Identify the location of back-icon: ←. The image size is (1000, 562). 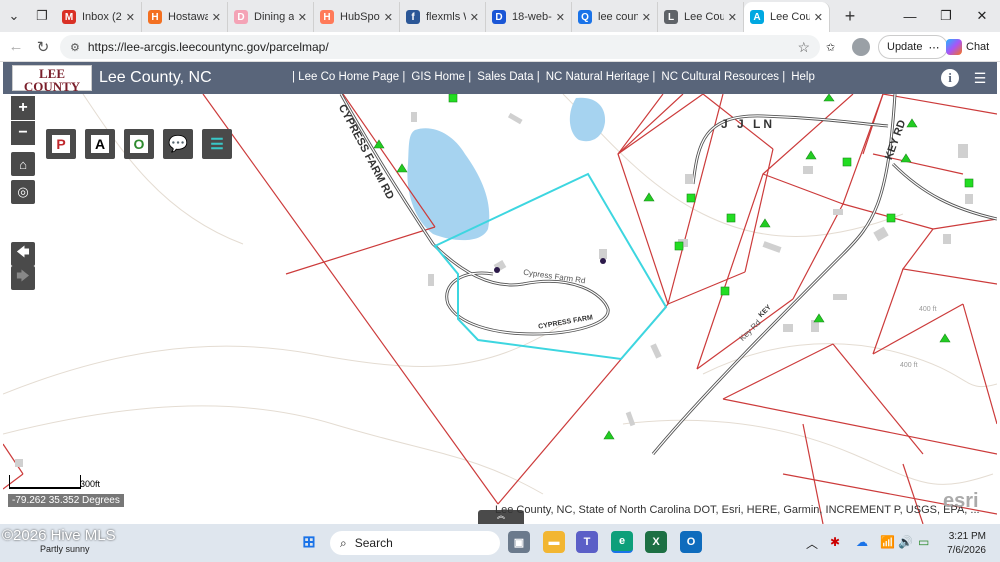
(16, 47).